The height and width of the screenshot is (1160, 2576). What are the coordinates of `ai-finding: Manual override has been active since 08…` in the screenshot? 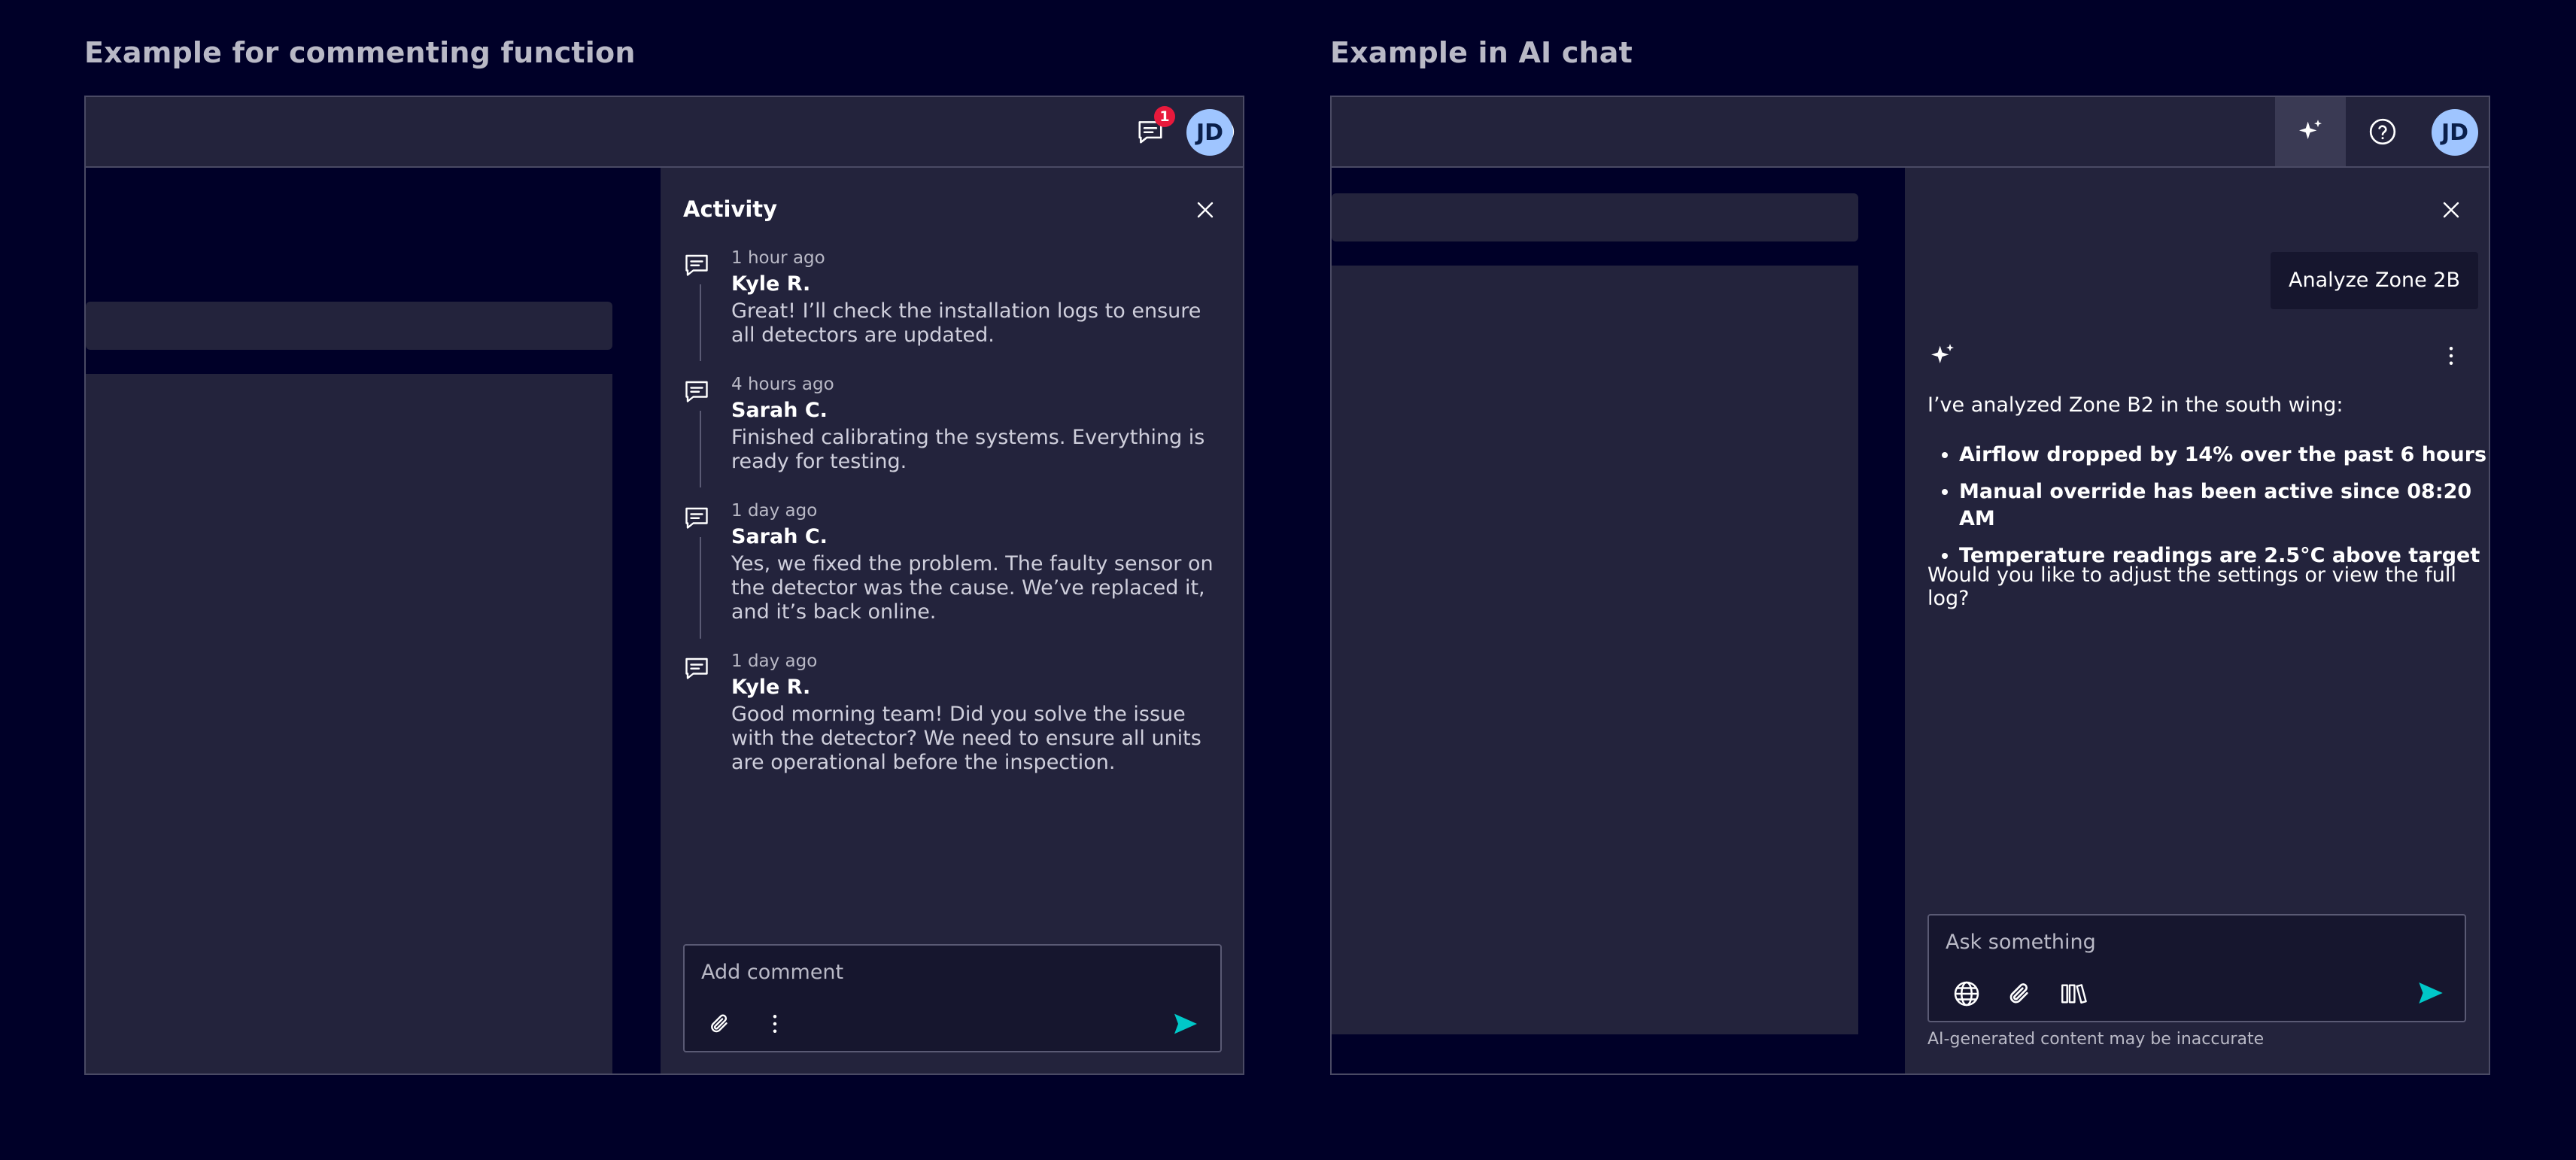 It's located at (2224, 506).